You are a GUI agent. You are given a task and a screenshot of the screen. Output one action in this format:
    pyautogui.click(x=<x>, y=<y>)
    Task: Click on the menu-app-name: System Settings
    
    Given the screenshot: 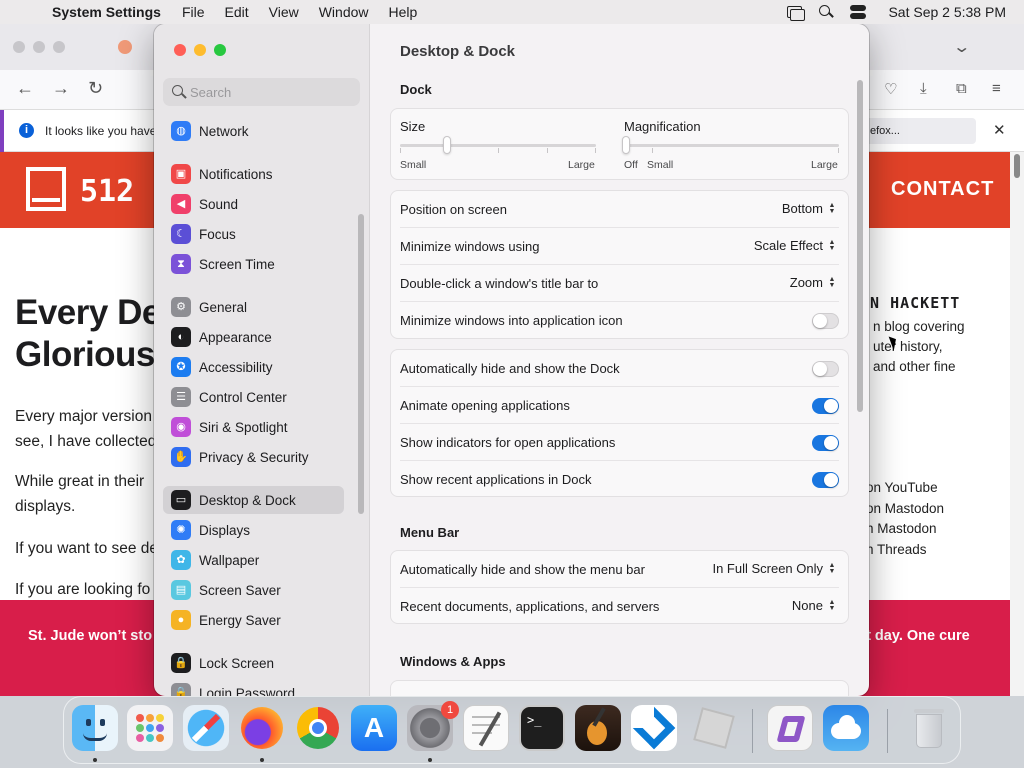 What is the action you would take?
    pyautogui.click(x=106, y=12)
    